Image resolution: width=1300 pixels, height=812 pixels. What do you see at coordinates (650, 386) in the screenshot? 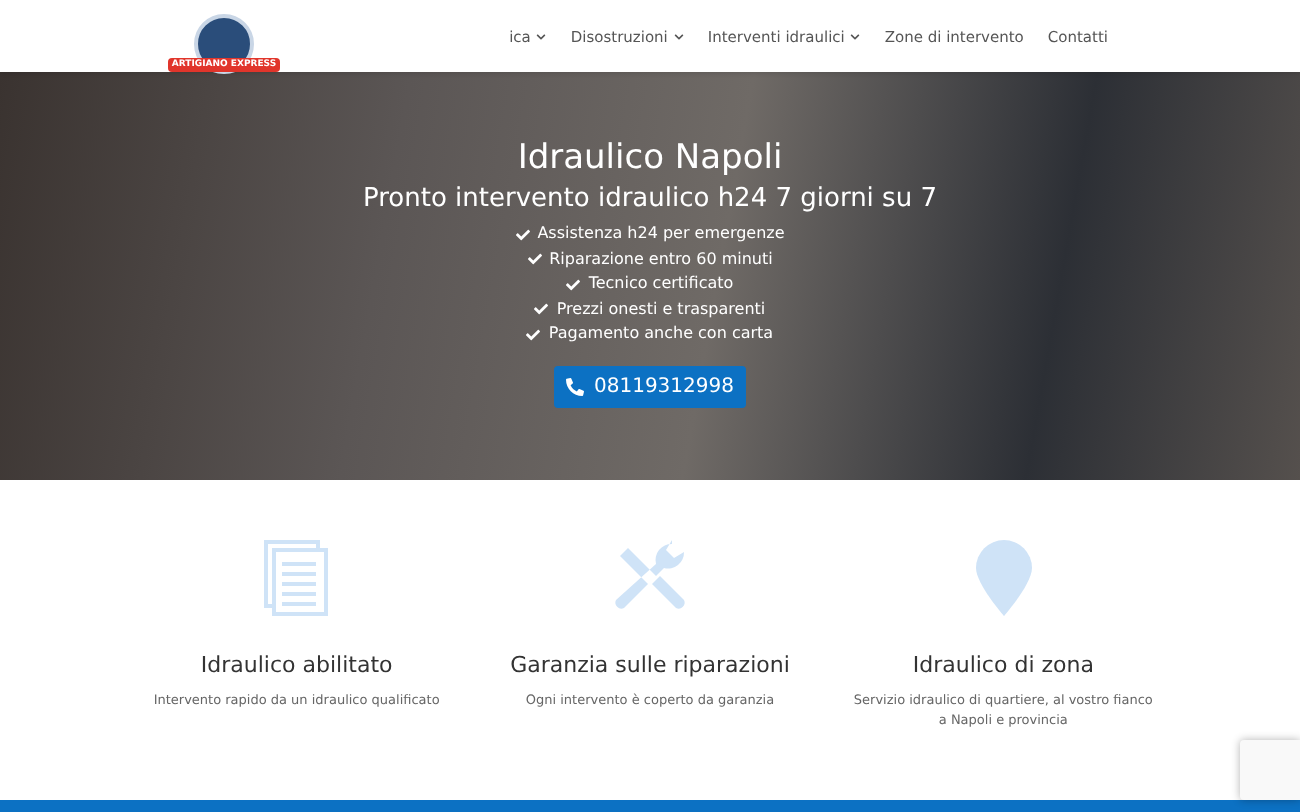
I see `phone-button: 08119312998` at bounding box center [650, 386].